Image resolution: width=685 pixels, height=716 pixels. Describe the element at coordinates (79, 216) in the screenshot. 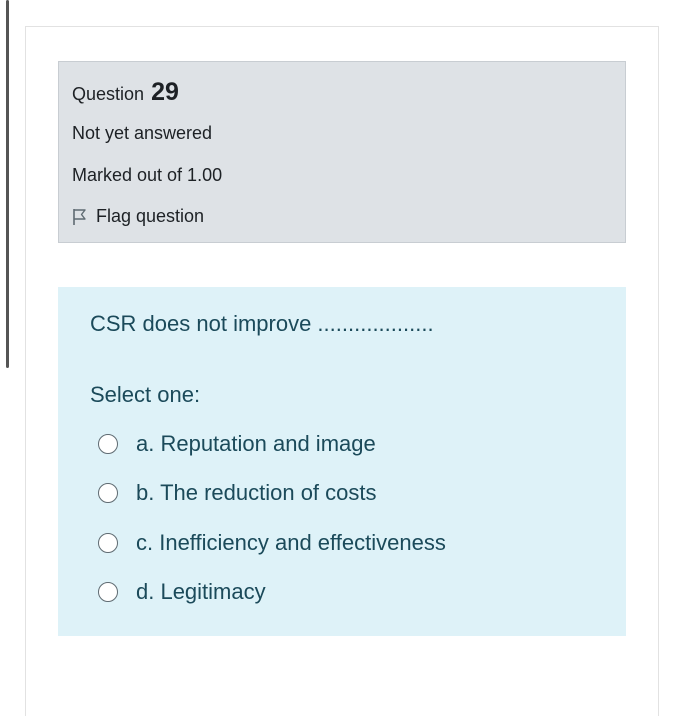

I see `flag-icon` at that location.